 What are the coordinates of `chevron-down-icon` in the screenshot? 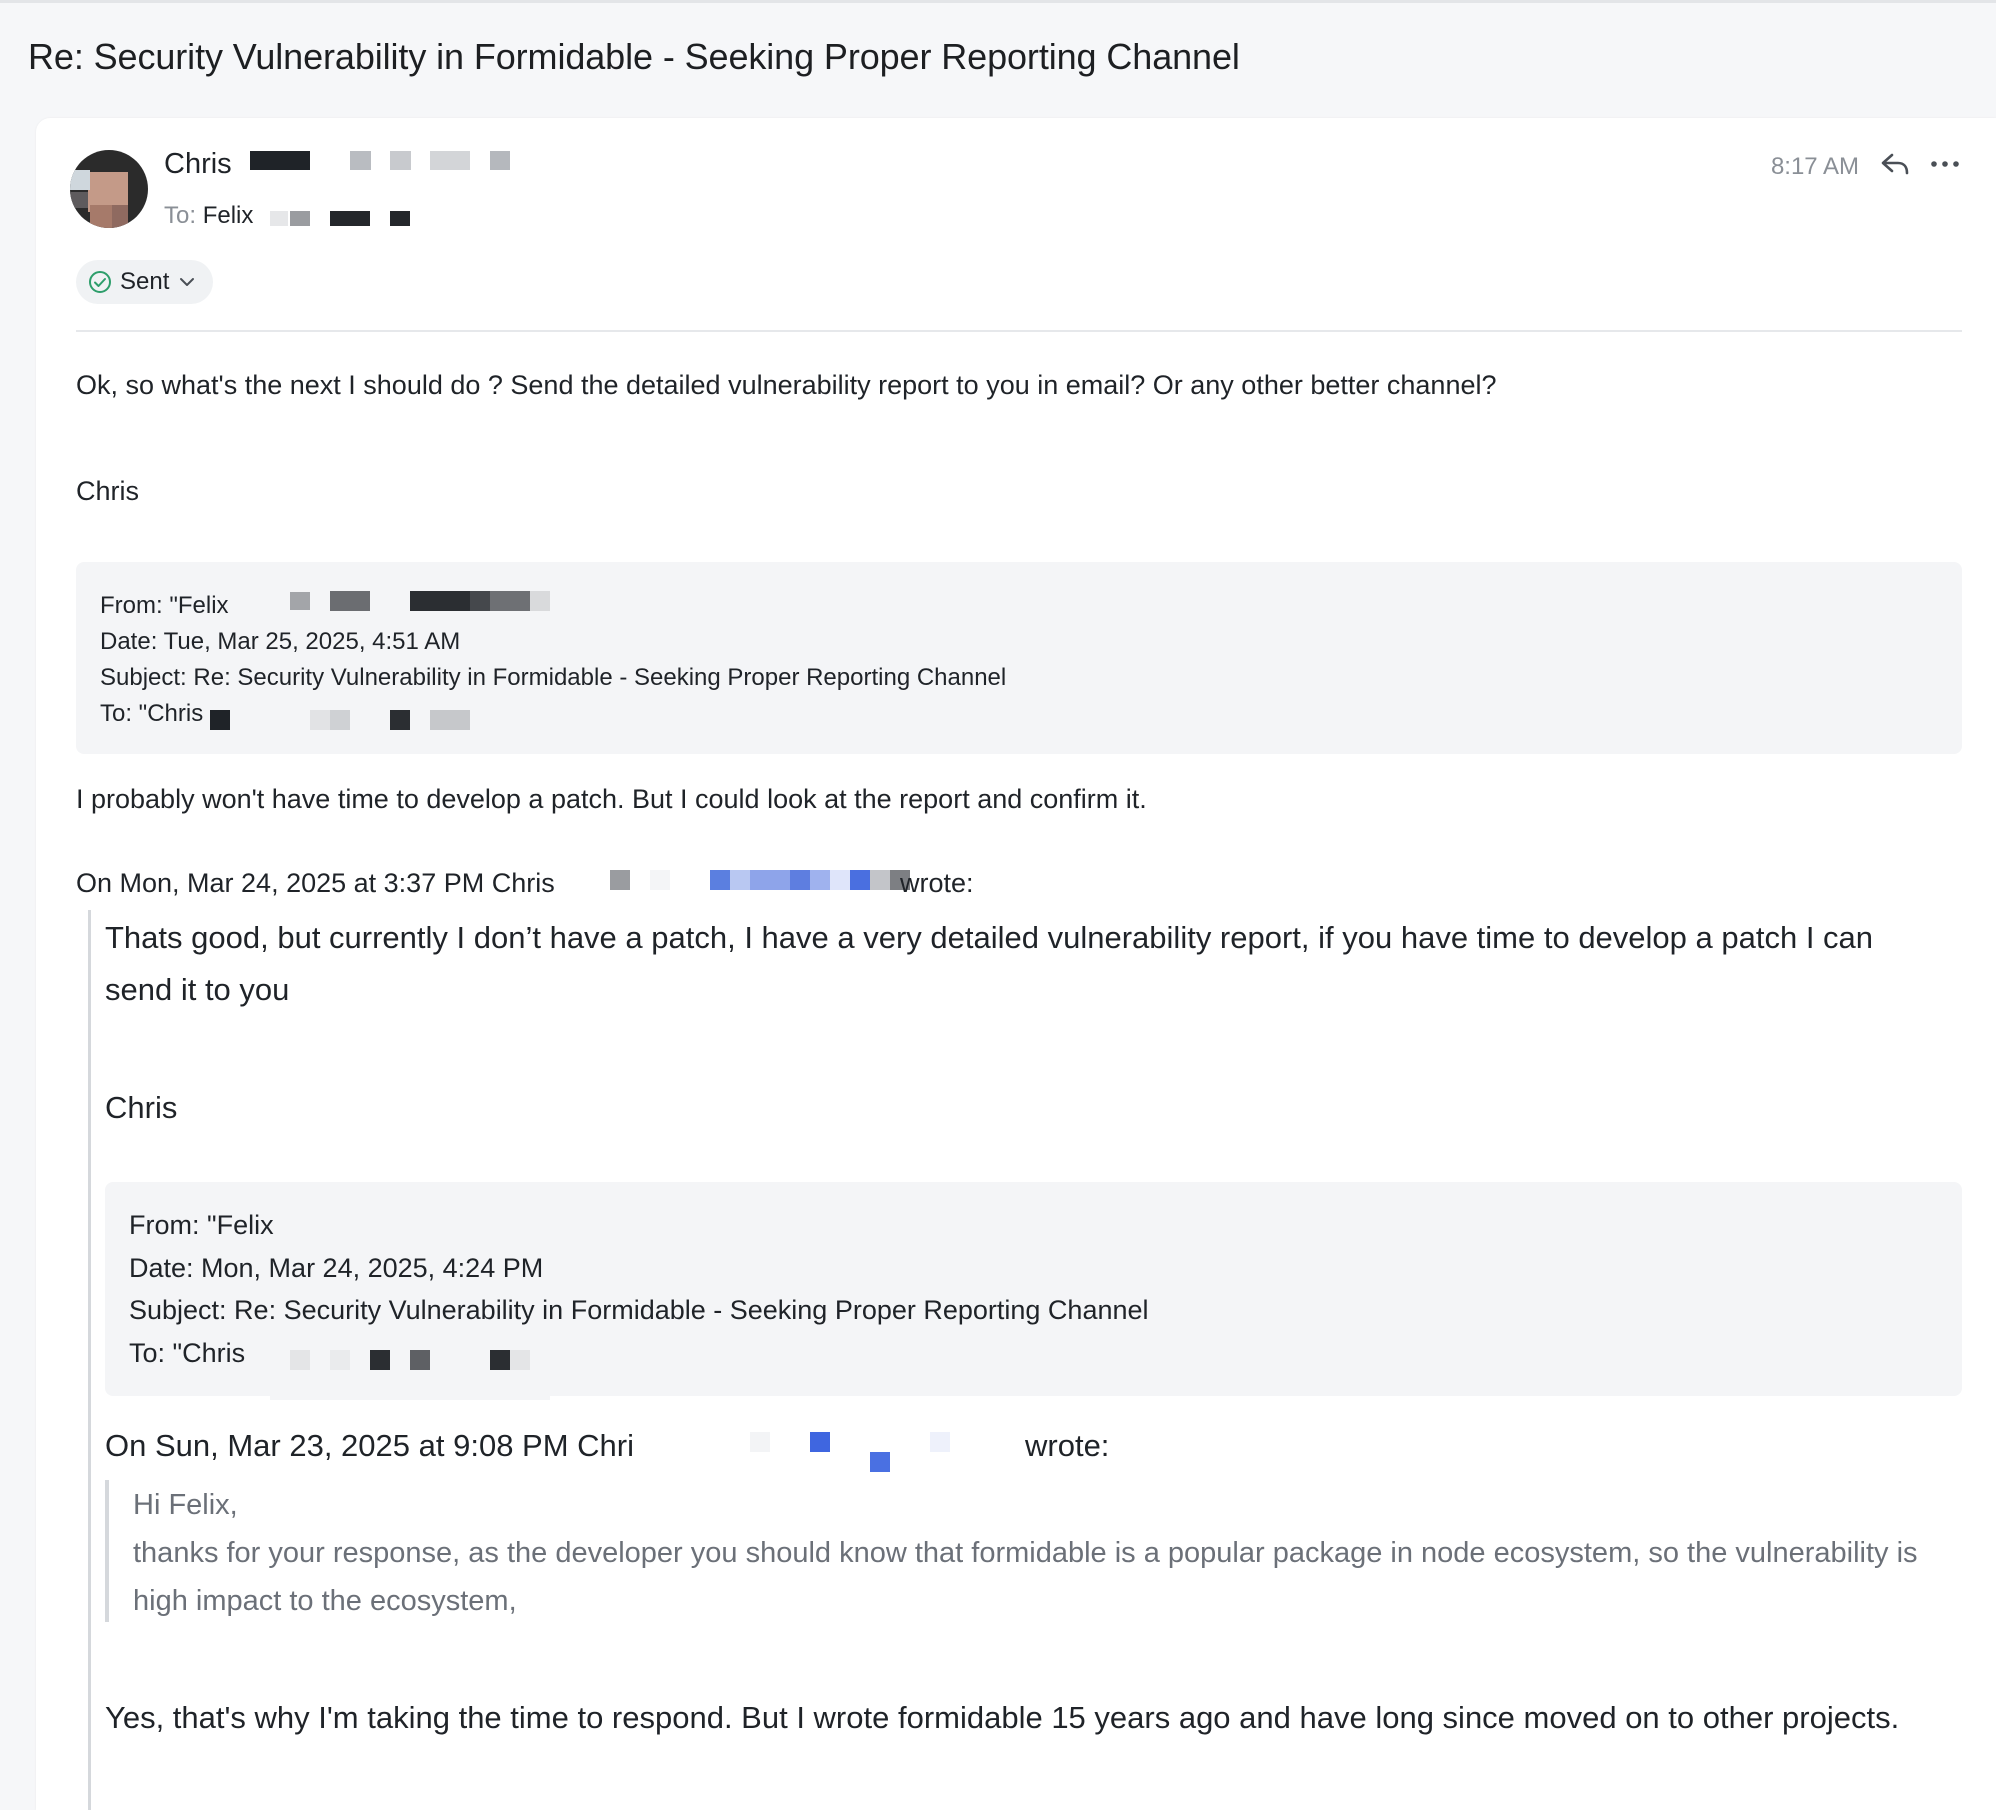 It's located at (187, 282).